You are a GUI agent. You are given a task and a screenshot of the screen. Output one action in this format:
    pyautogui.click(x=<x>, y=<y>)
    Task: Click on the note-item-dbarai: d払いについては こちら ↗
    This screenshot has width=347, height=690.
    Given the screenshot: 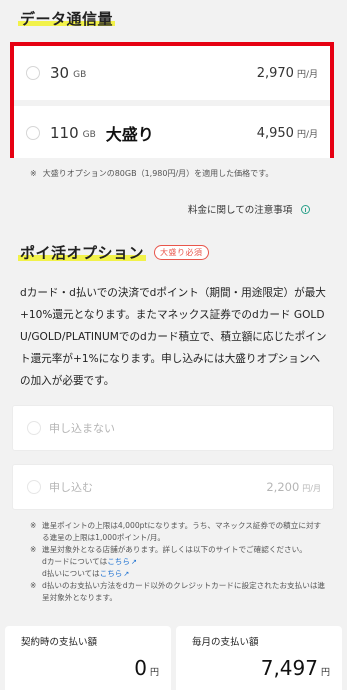 What is the action you would take?
    pyautogui.click(x=86, y=574)
    